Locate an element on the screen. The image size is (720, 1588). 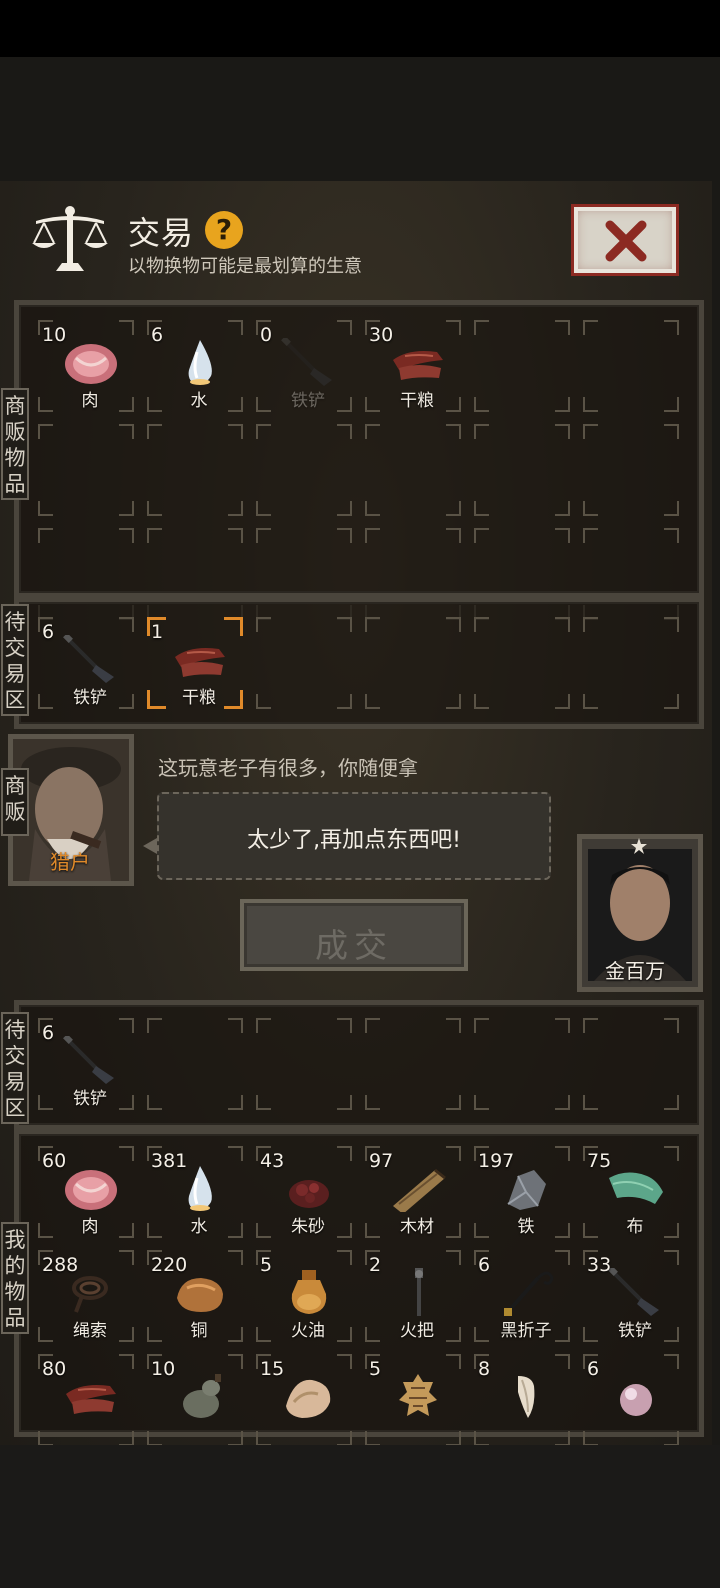
item-fang: 8 is located at coordinates (526, 1400).